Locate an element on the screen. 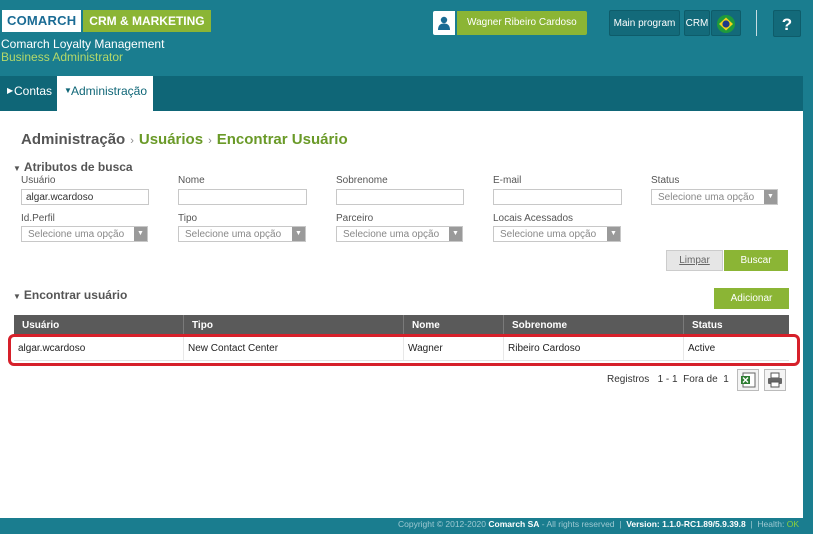  parceiro-select: Selecione uma opção ▼ is located at coordinates (399, 234).